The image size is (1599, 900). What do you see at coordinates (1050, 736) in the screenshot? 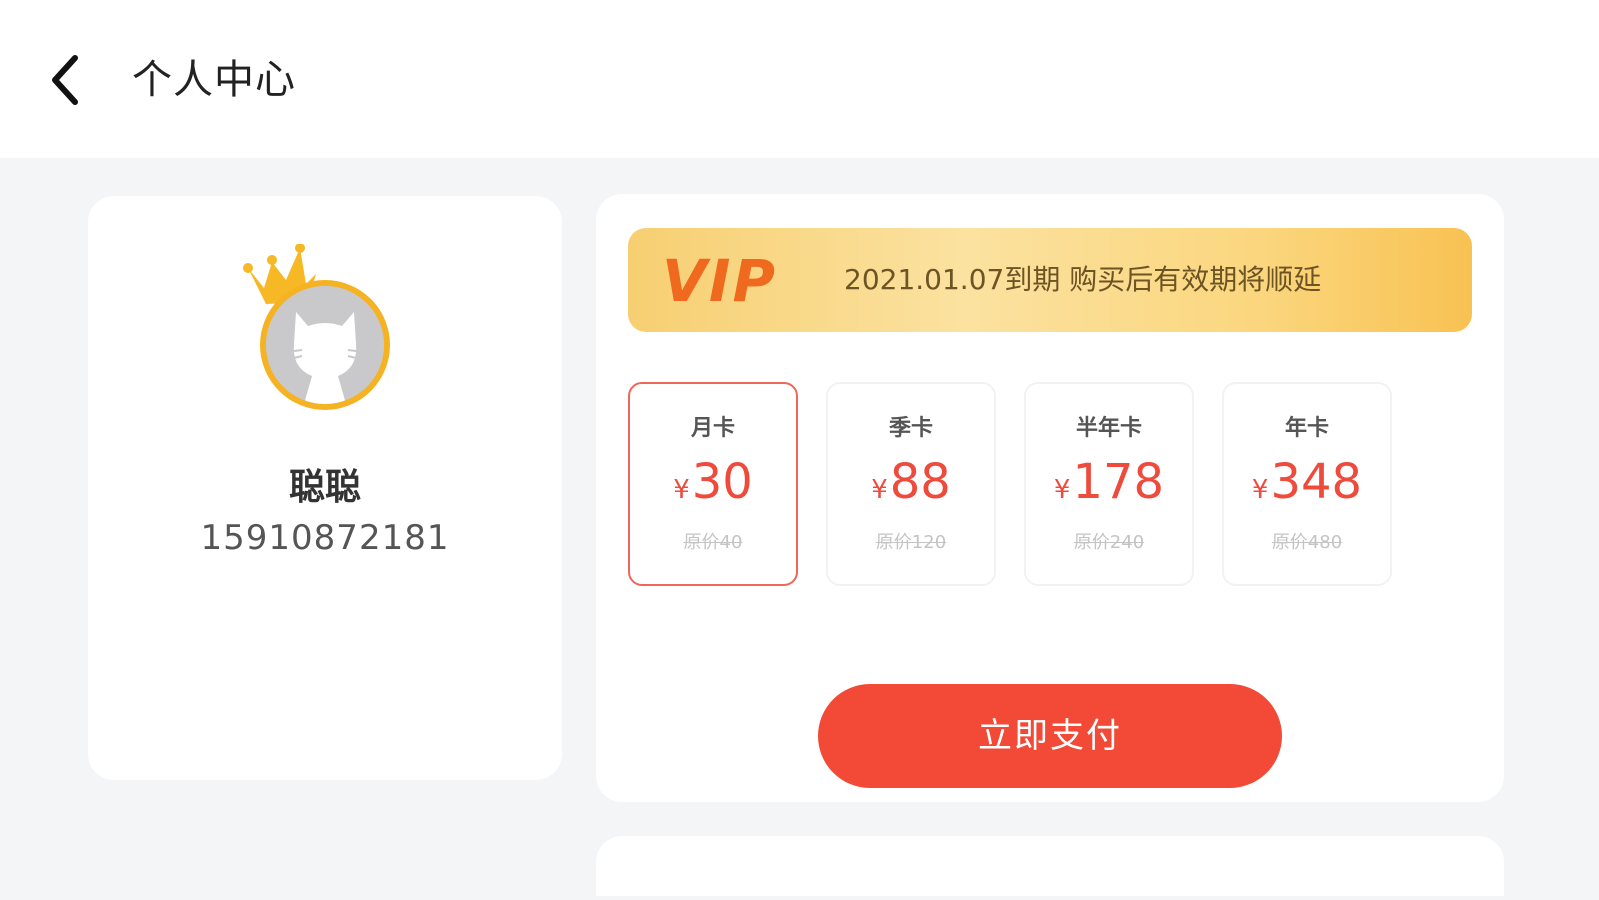
I see `pay-now-button: 立即支付` at bounding box center [1050, 736].